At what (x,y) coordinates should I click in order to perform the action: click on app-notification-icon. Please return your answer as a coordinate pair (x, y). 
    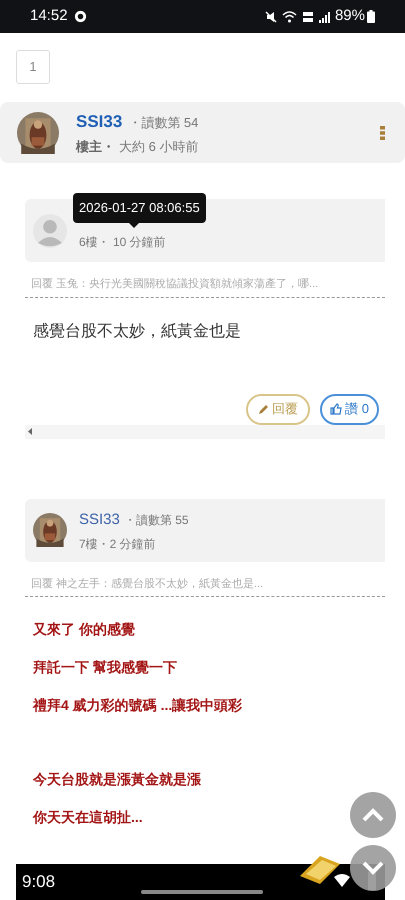
    Looking at the image, I should click on (80, 16).